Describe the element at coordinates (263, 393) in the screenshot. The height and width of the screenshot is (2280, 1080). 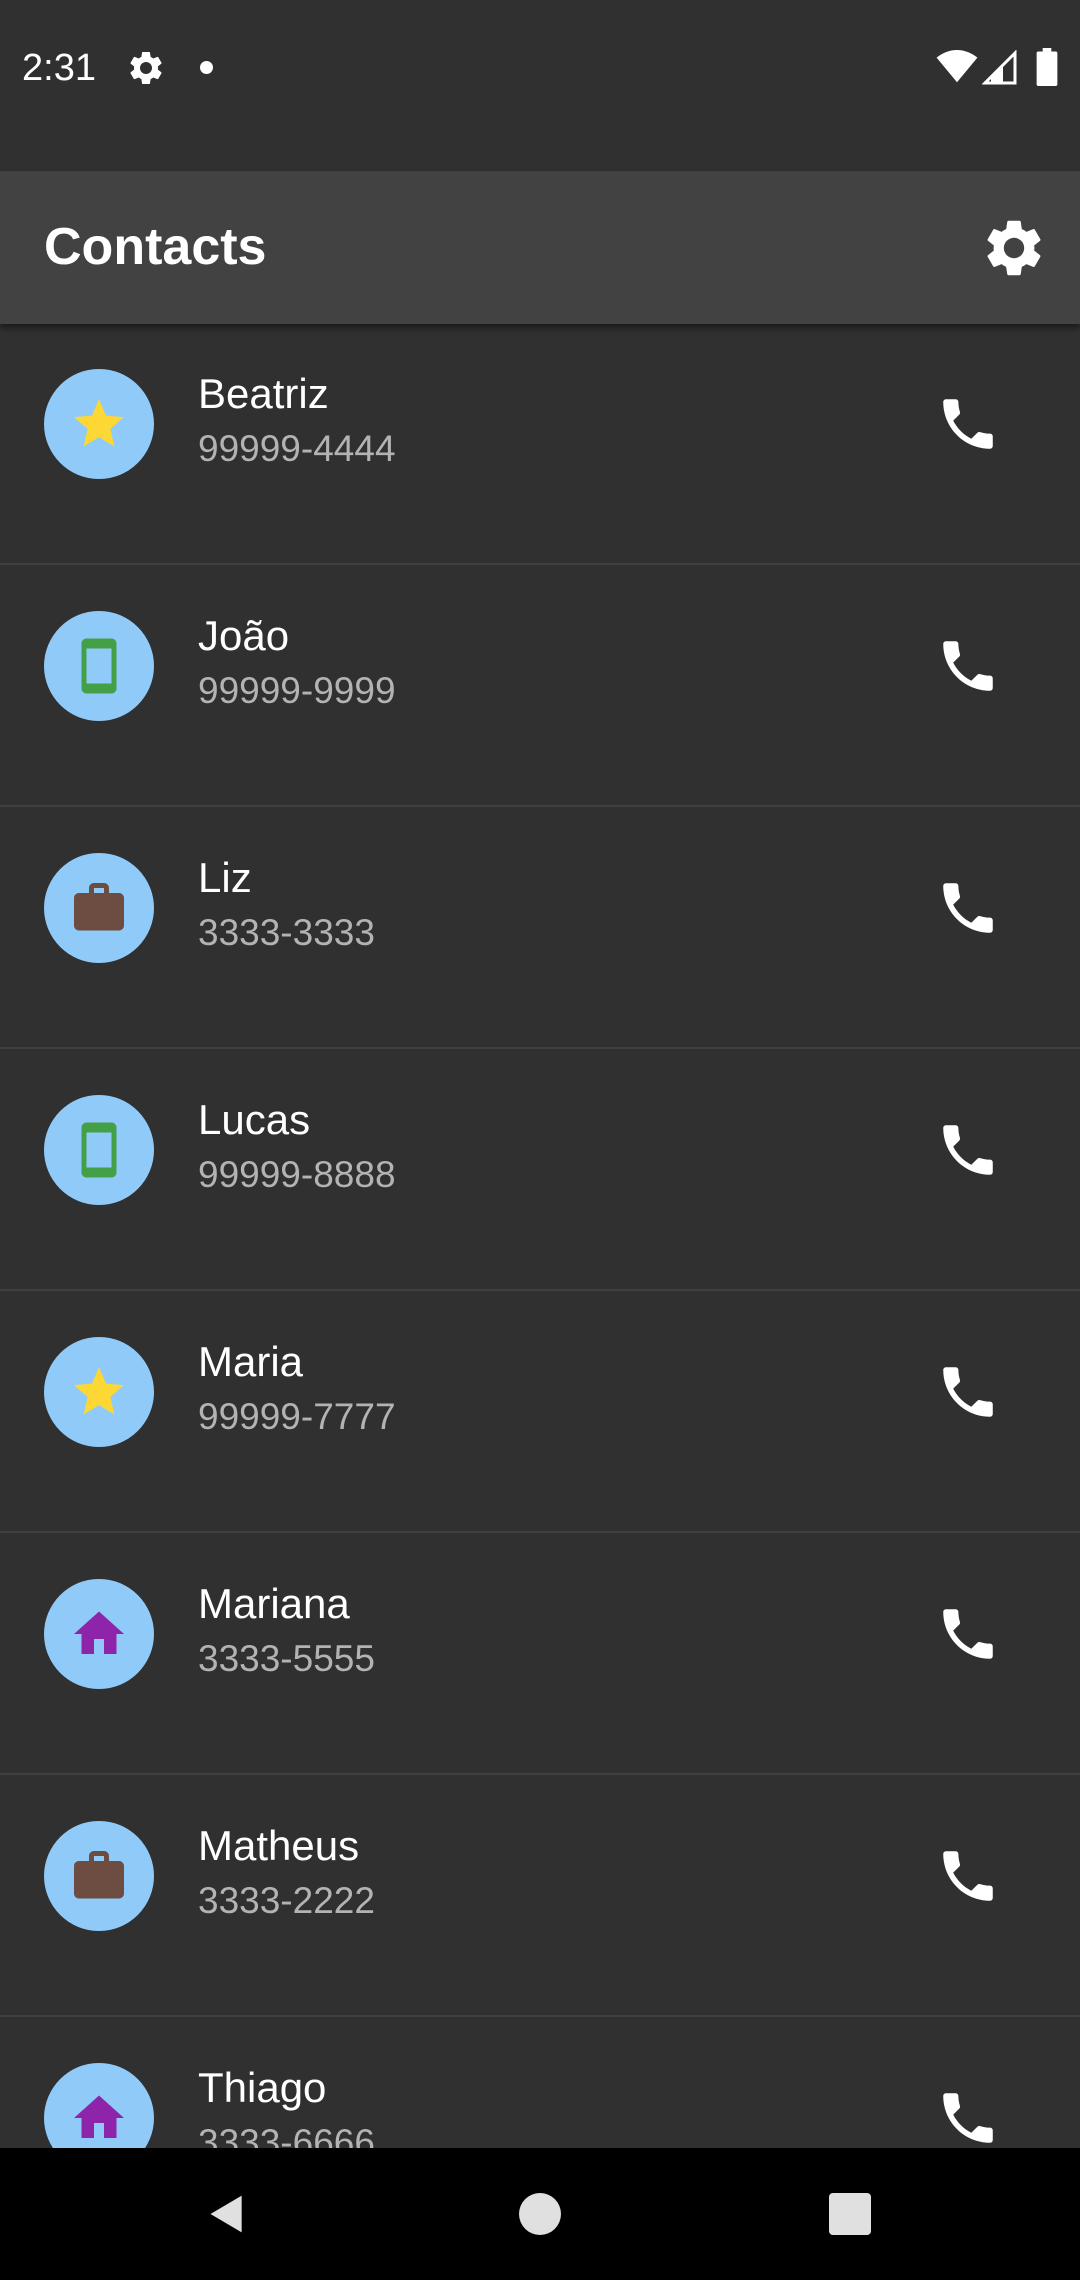
I see `contact-name: Beatriz` at that location.